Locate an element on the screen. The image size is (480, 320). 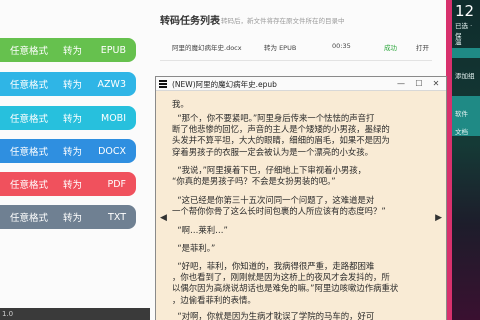
convert-epub-button: 任意格式 转为 EPUB is located at coordinates (68, 50).